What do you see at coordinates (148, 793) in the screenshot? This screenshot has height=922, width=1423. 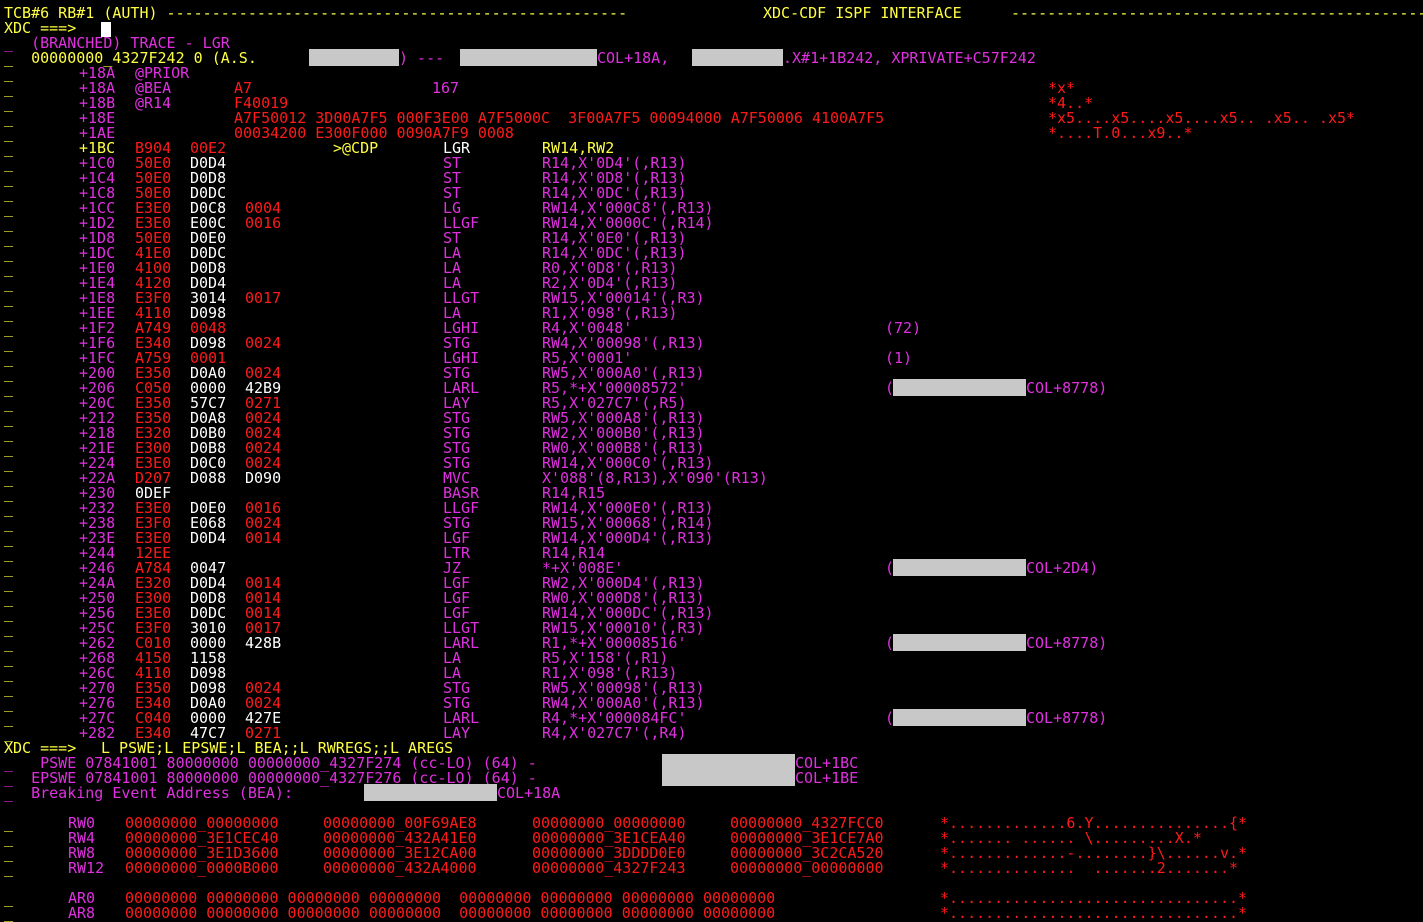 I see `bea-text: _ Breaking Event Address (BEA):` at bounding box center [148, 793].